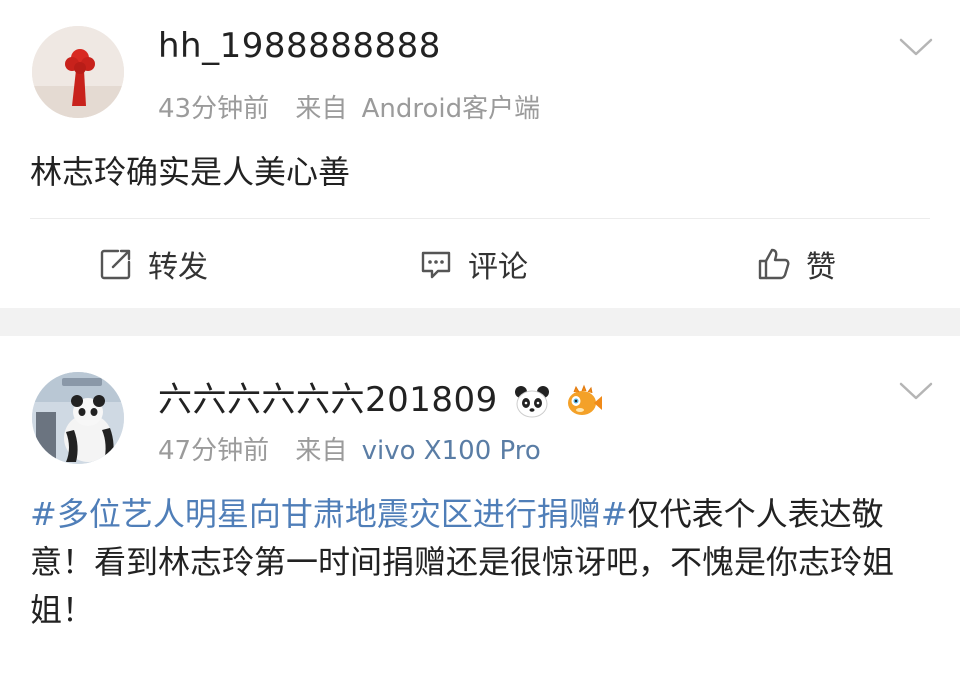  I want to click on pufferfish-emoji-icon, so click(585, 399).